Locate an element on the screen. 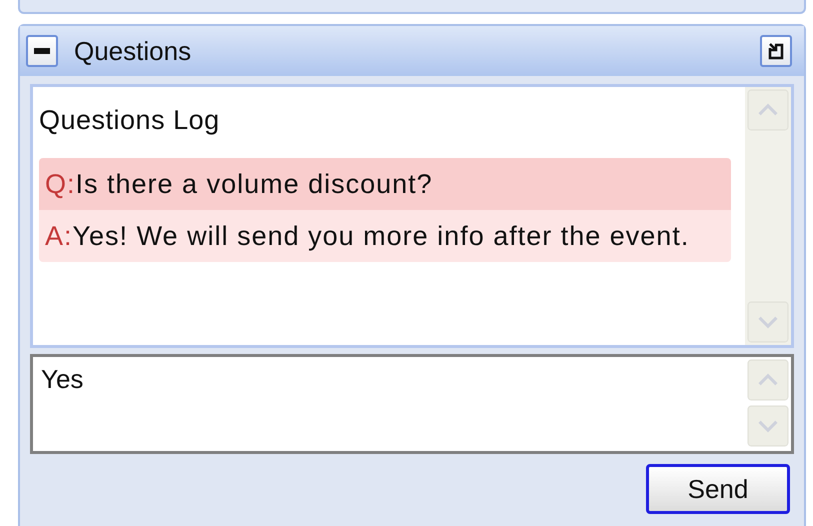  popout-icon is located at coordinates (776, 51).